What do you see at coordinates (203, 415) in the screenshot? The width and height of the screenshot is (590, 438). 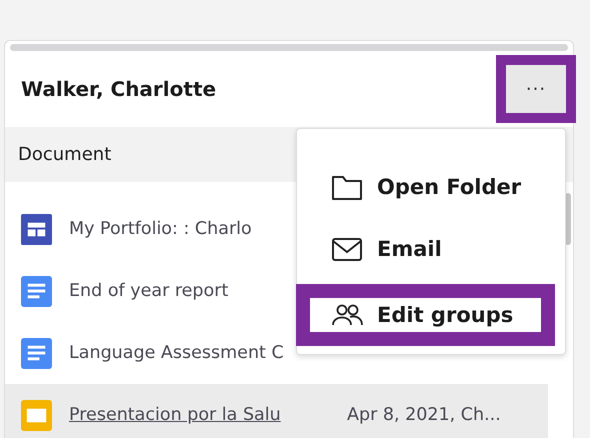 I see `document-title: Presentacion por la Salu` at bounding box center [203, 415].